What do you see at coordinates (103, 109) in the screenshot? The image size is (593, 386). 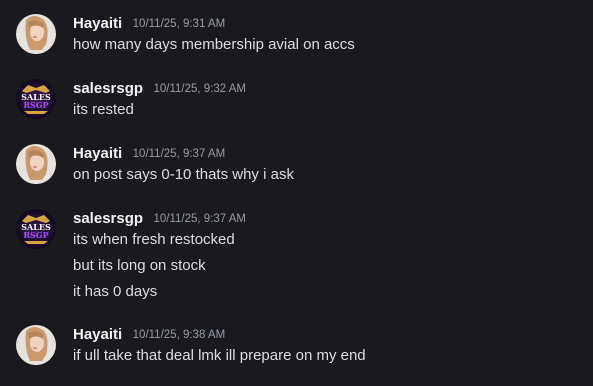 I see `message-text: its rested` at bounding box center [103, 109].